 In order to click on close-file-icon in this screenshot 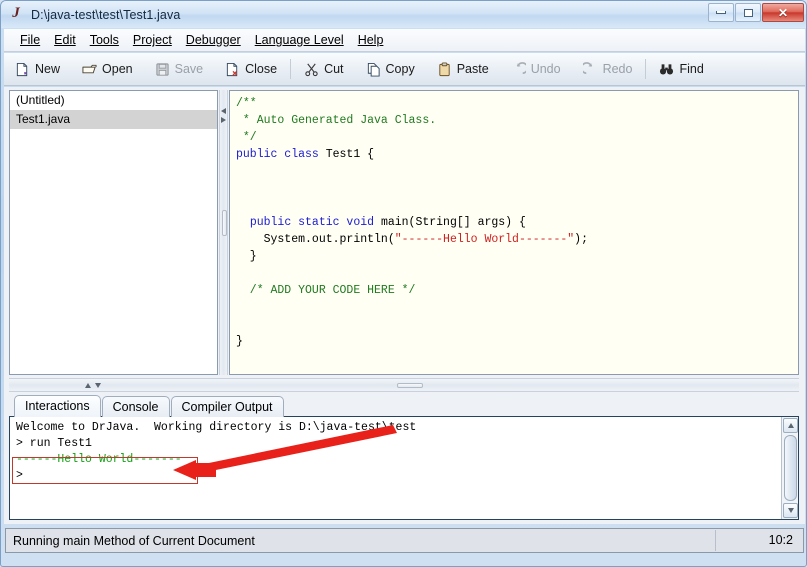, I will do `click(232, 69)`.